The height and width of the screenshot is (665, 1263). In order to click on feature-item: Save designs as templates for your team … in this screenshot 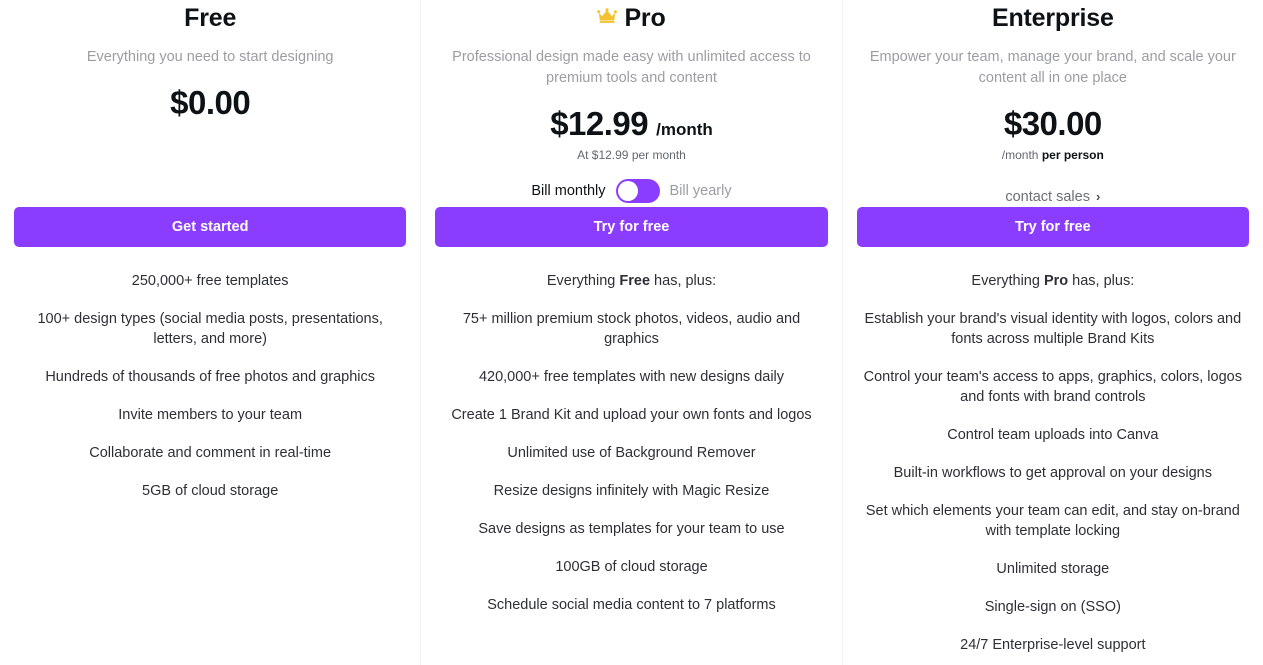, I will do `click(631, 529)`.